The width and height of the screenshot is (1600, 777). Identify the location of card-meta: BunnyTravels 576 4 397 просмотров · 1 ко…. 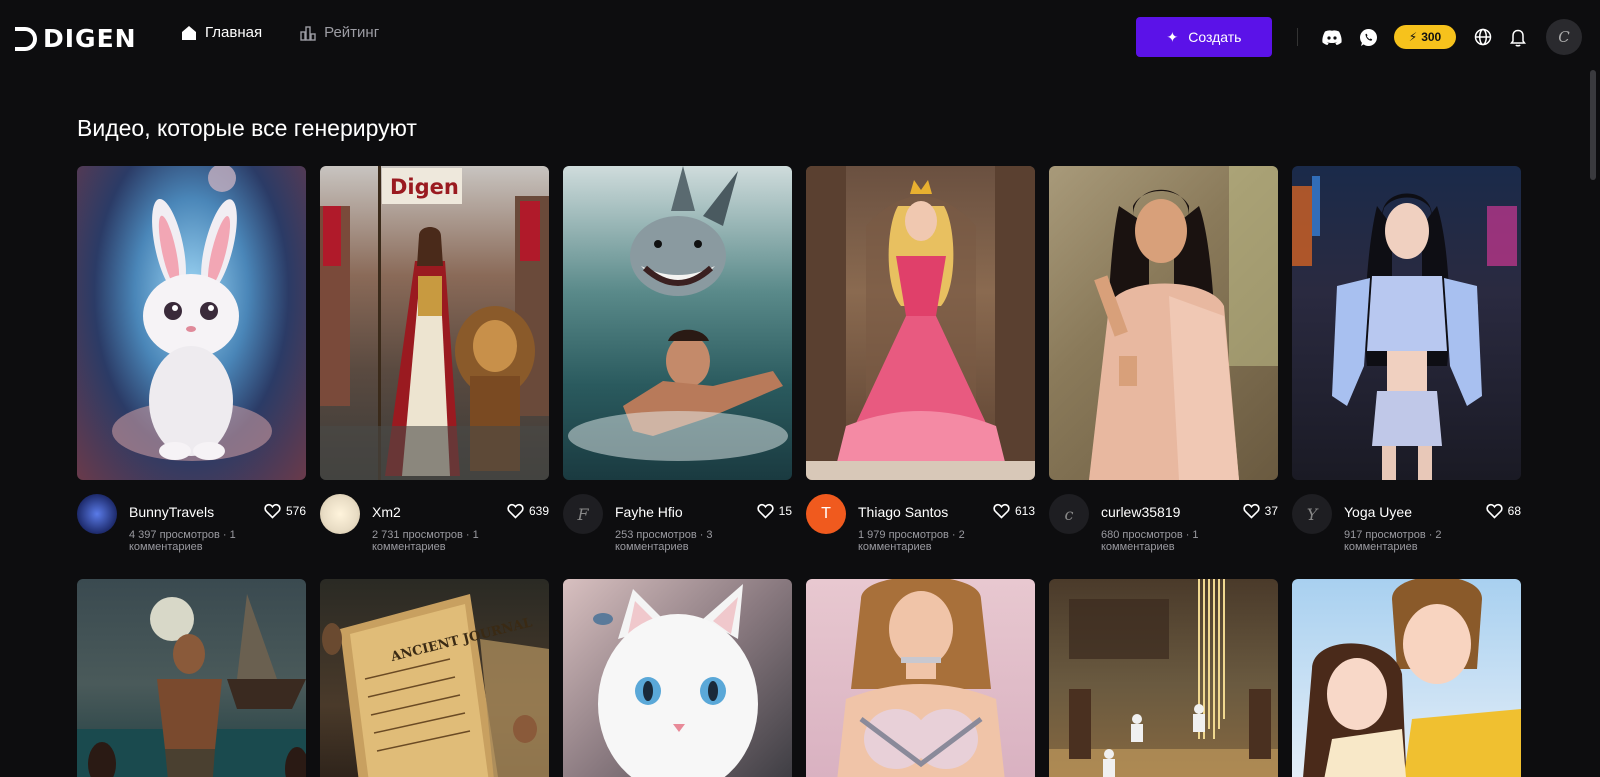
(191, 524).